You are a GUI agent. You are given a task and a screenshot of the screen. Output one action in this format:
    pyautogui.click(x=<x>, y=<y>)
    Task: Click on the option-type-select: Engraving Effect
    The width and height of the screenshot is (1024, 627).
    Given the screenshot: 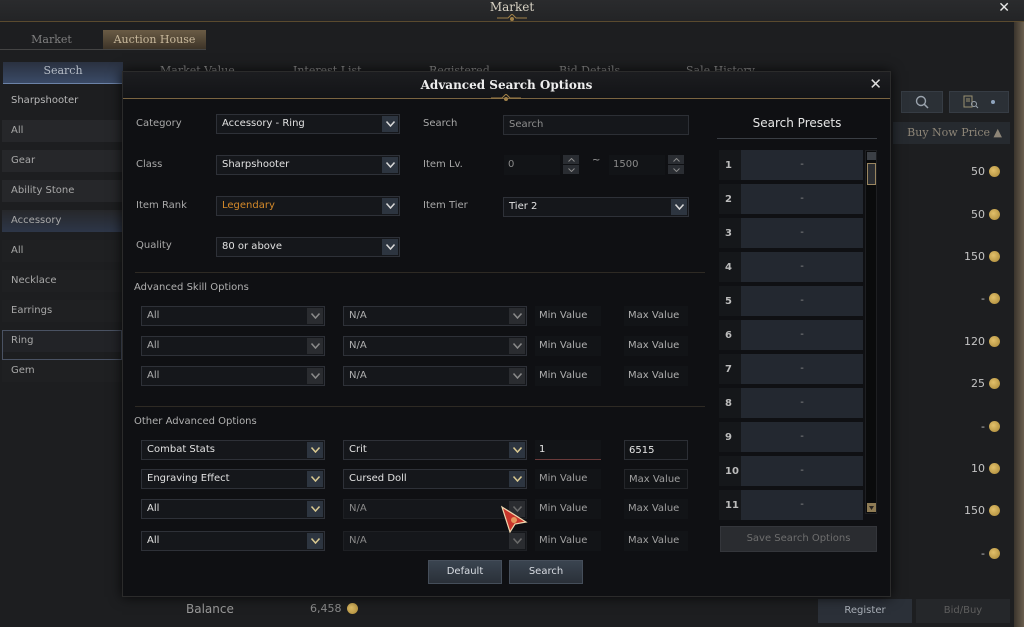 What is the action you would take?
    pyautogui.click(x=233, y=479)
    